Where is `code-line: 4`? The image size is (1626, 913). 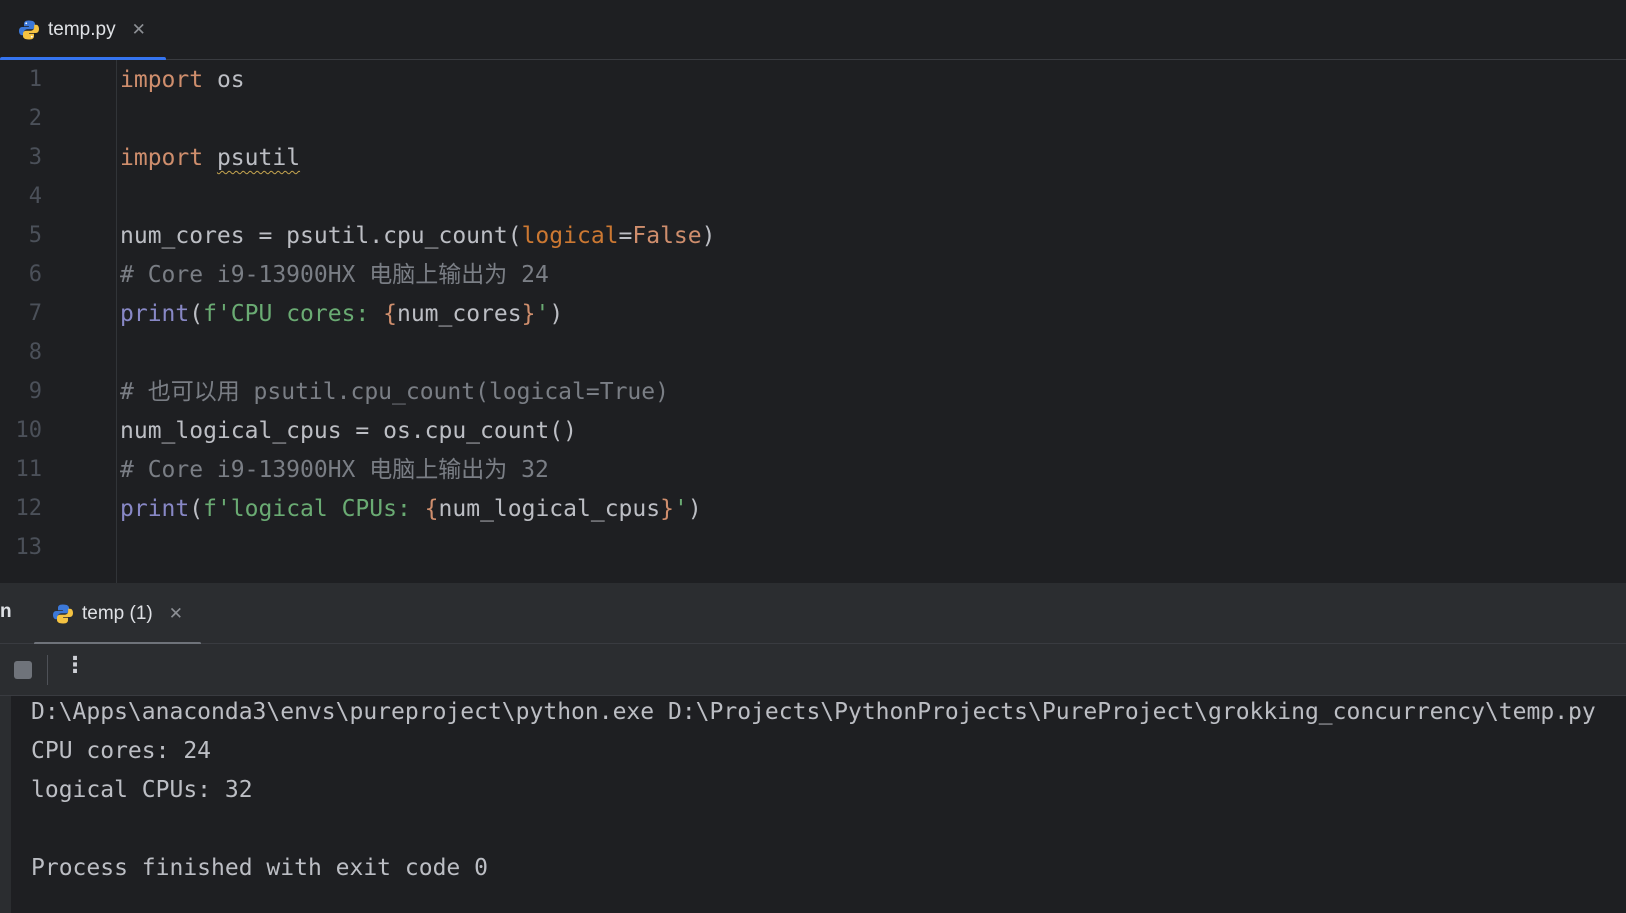
code-line: 4 is located at coordinates (813, 197).